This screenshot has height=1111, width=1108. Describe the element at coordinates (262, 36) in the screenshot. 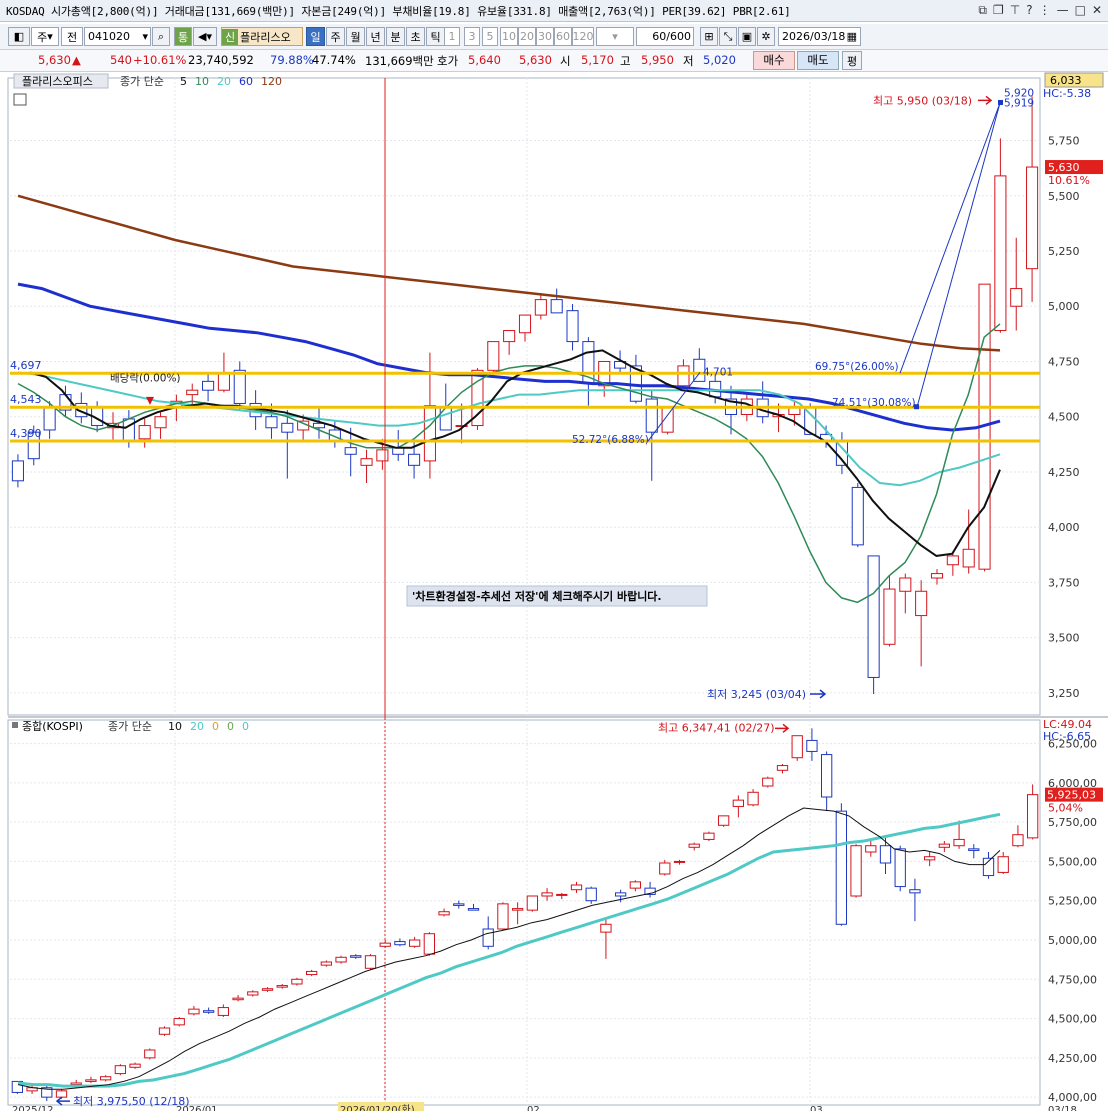

I see `stock-name-field: 신 플라리스오` at that location.